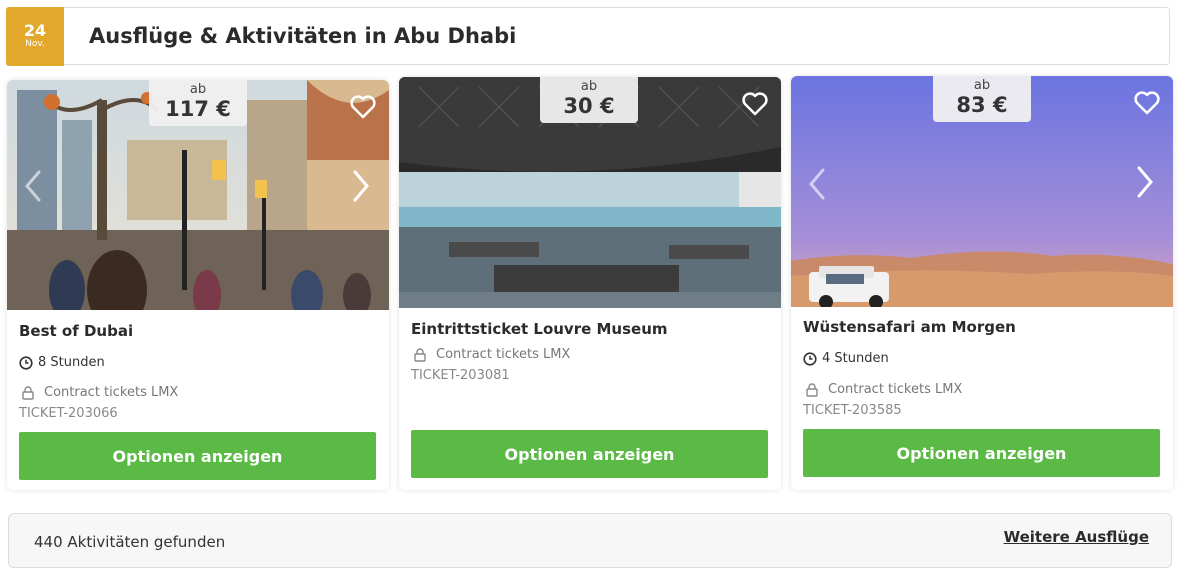  I want to click on ticket-id: TICKET-203066, so click(68, 413).